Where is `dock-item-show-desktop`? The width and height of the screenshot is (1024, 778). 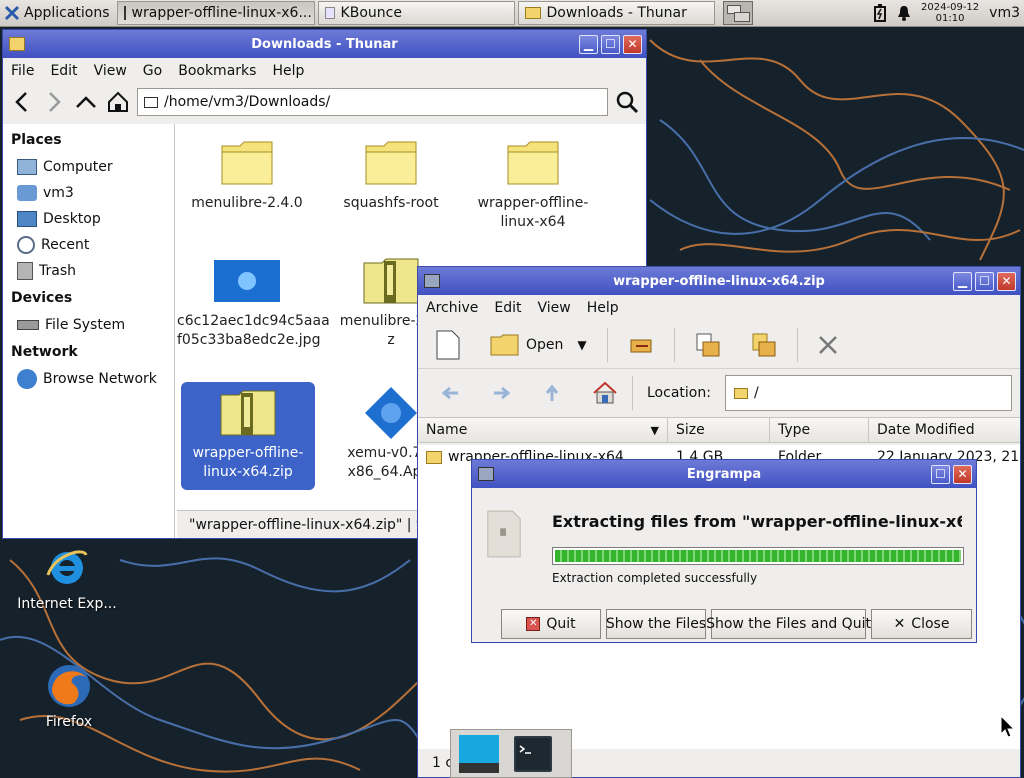
dock-item-show-desktop is located at coordinates (479, 754).